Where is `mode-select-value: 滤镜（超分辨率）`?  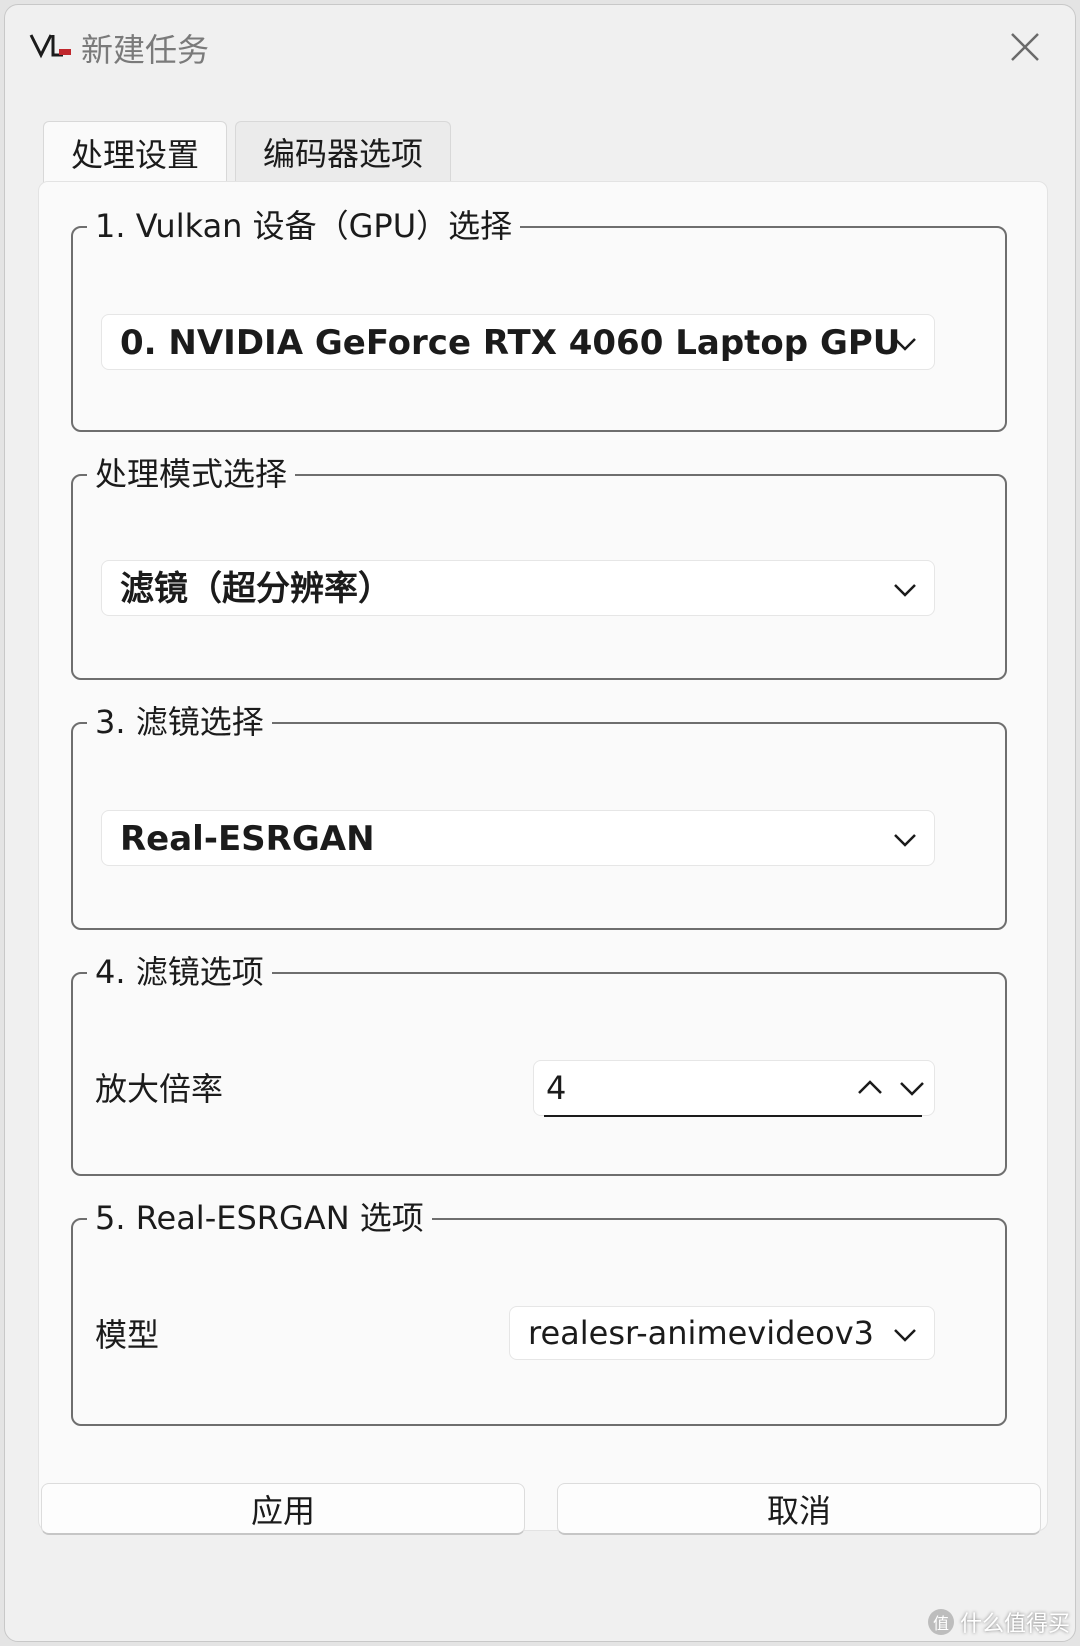
mode-select-value: 滤镜（超分辨率） is located at coordinates (256, 589).